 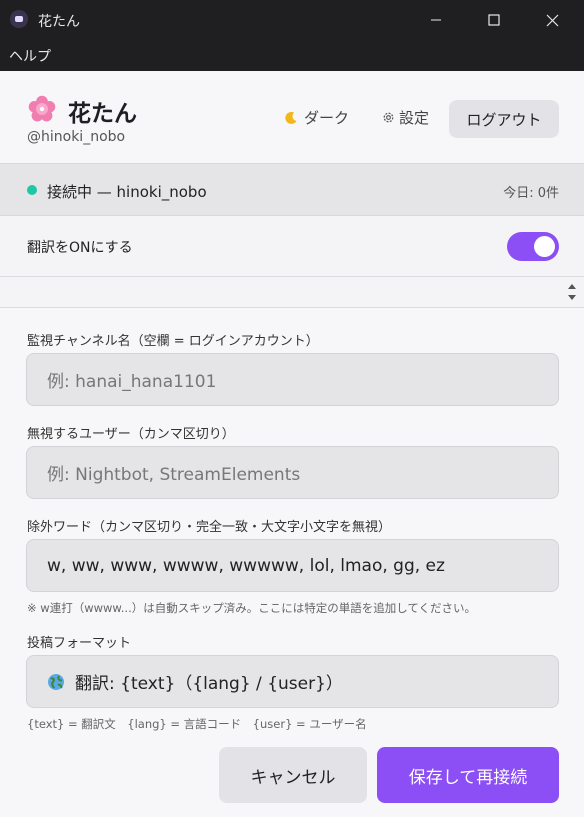 I want to click on post-format-value: 翻訳: {text}（{lang} / {user}）, so click(x=209, y=684).